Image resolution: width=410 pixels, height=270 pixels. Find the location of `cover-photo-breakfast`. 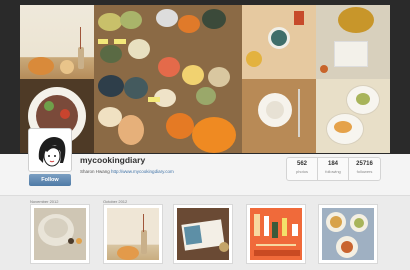

cover-photo-breakfast is located at coordinates (353, 116).